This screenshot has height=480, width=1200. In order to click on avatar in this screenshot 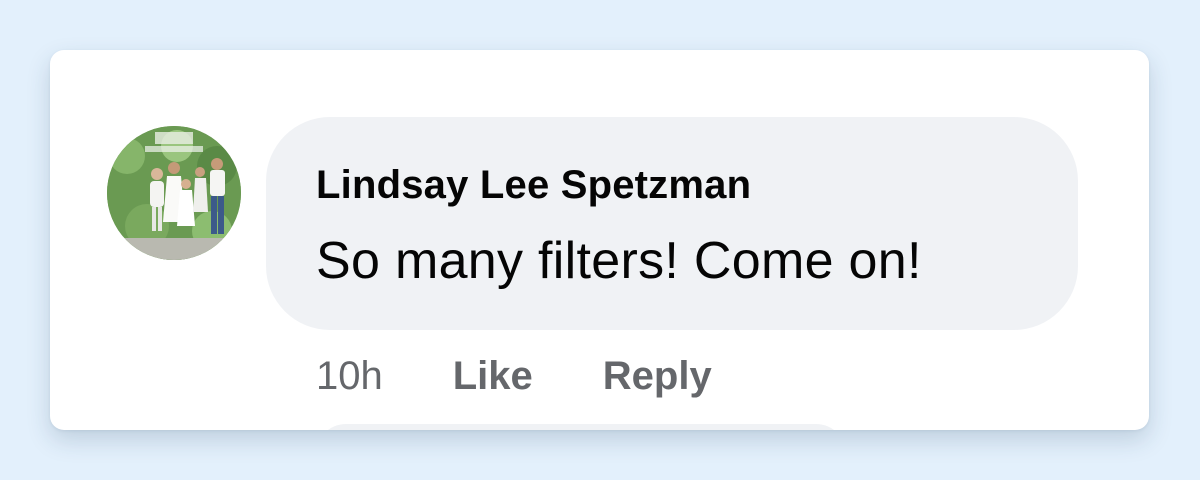, I will do `click(174, 193)`.